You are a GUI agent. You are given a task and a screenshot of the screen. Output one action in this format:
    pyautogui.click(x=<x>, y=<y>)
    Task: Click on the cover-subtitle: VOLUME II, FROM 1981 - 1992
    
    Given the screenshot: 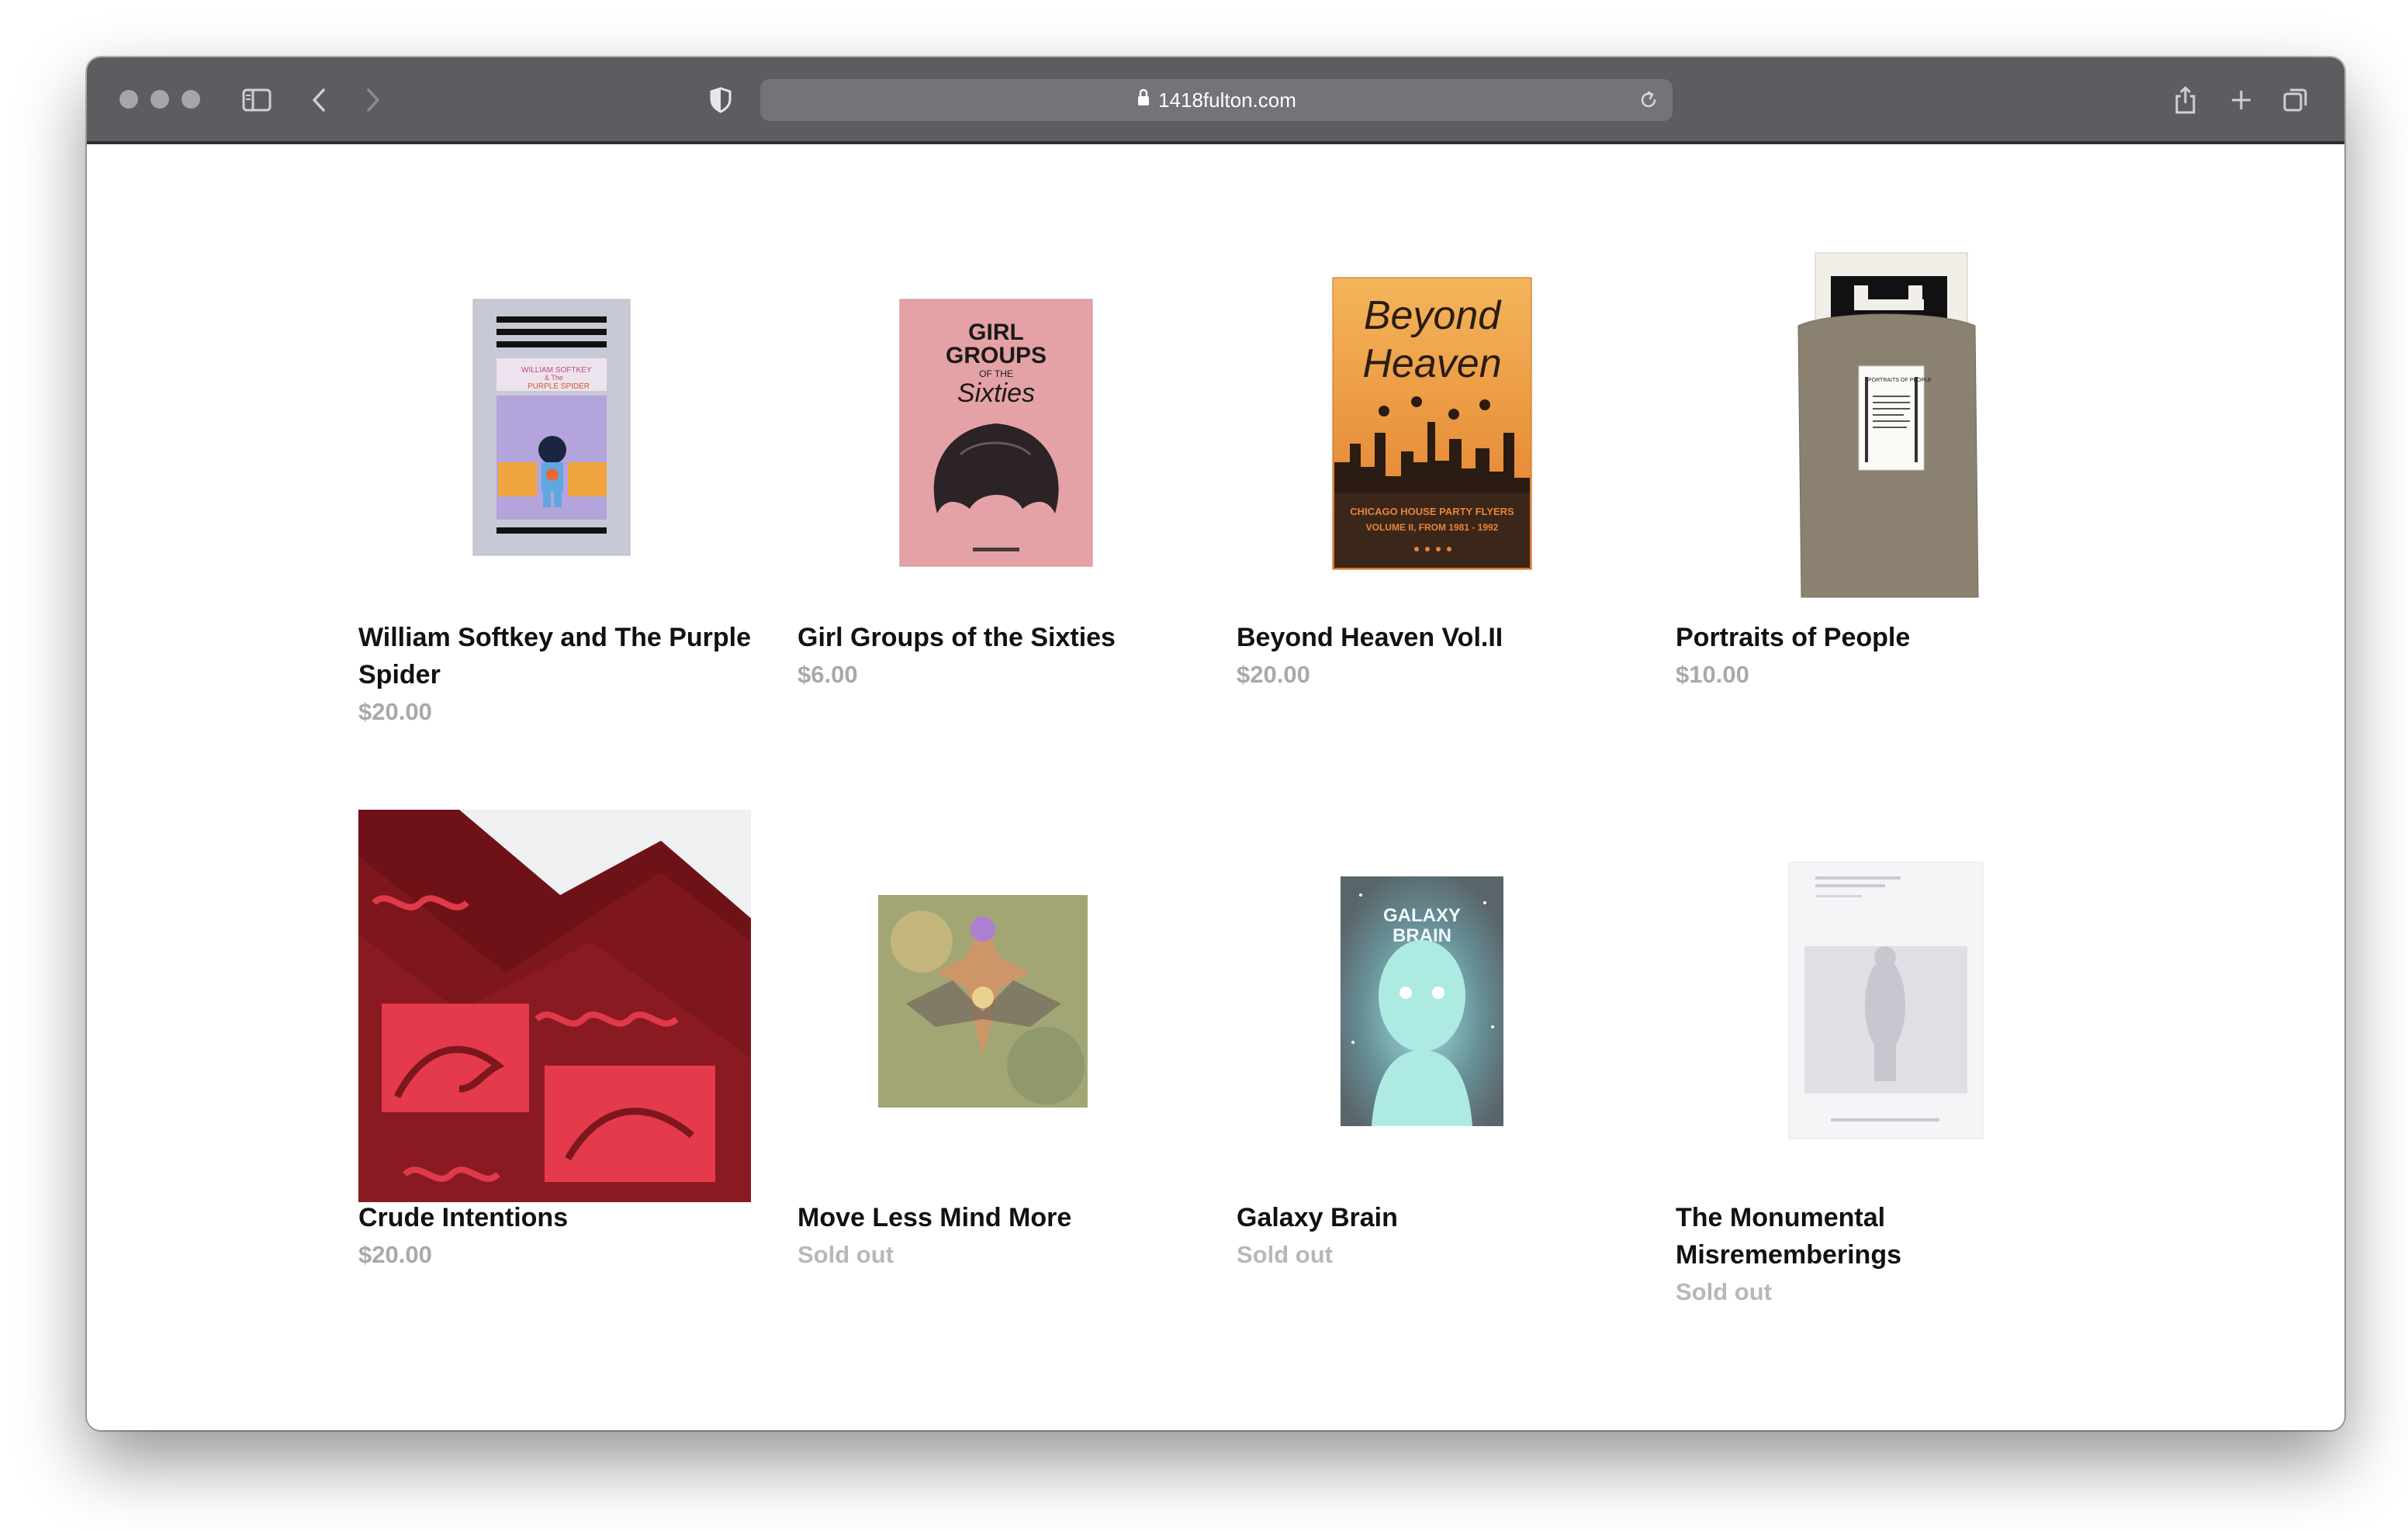 What is the action you would take?
    pyautogui.click(x=1433, y=527)
    